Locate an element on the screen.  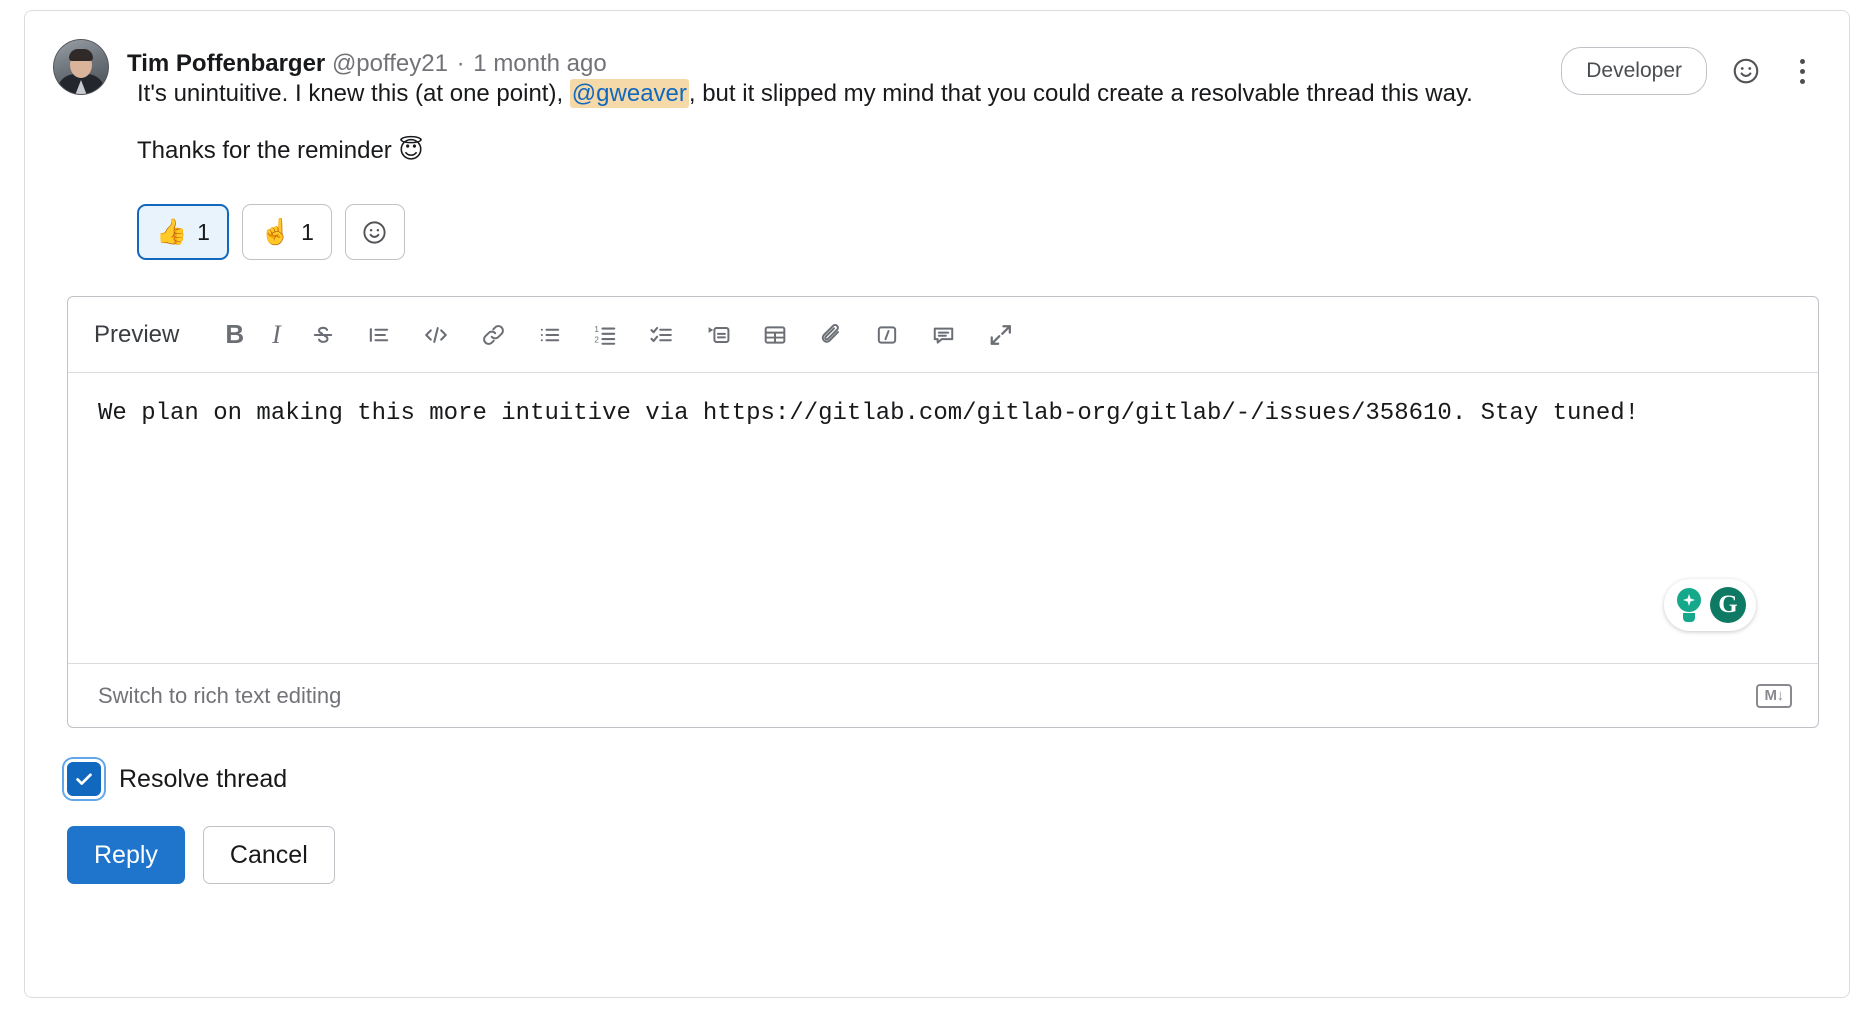
strikethrough-icon is located at coordinates (323, 335).